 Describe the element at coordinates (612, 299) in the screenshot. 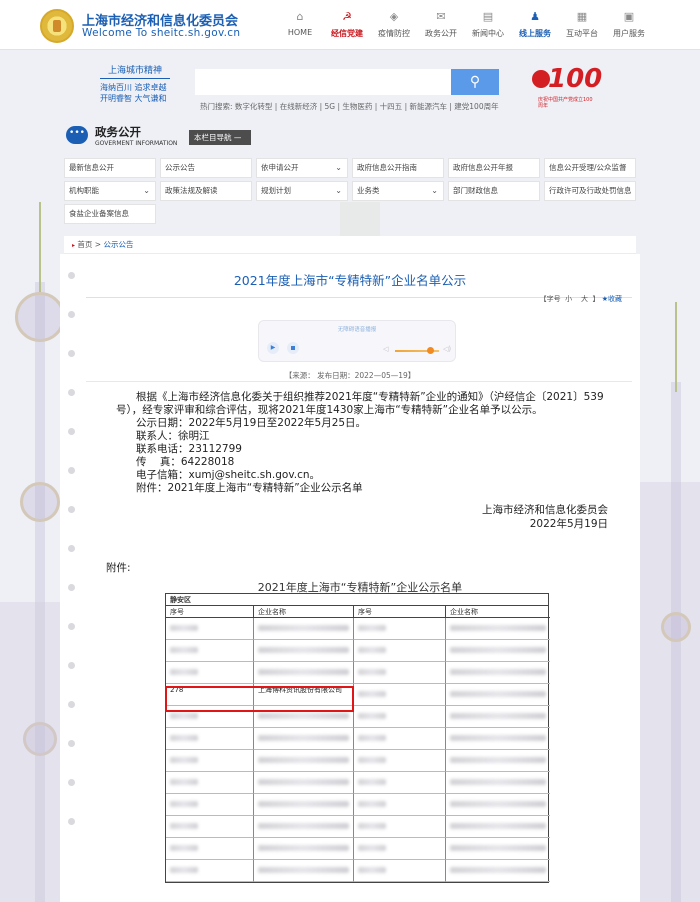

I see `favorite-button: ★收藏` at that location.